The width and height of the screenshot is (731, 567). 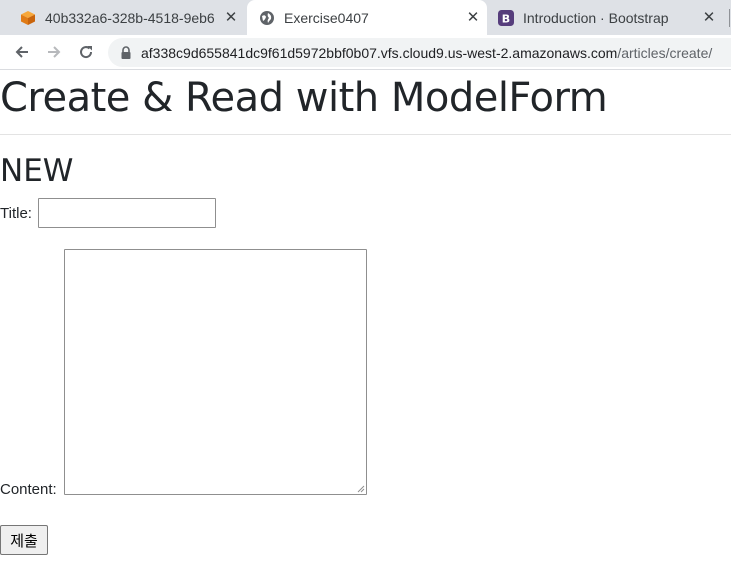 I want to click on url-path: /articles/create/, so click(x=665, y=52).